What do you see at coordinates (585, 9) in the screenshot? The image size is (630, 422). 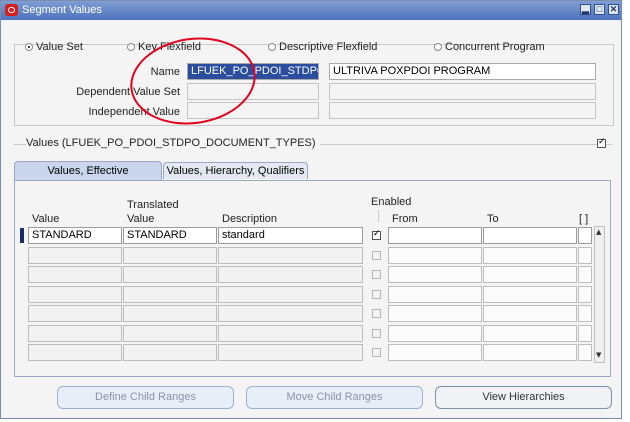 I see `minimize-button: ▂` at bounding box center [585, 9].